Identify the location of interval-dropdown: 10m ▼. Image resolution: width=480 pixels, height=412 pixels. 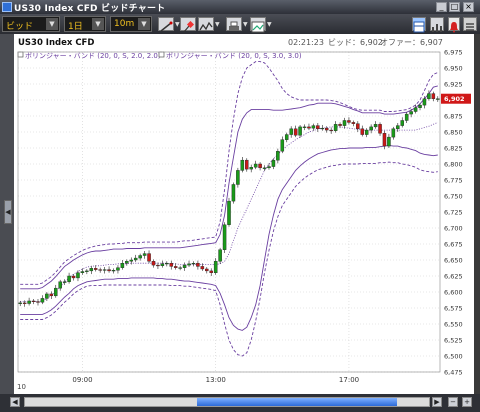
(131, 24).